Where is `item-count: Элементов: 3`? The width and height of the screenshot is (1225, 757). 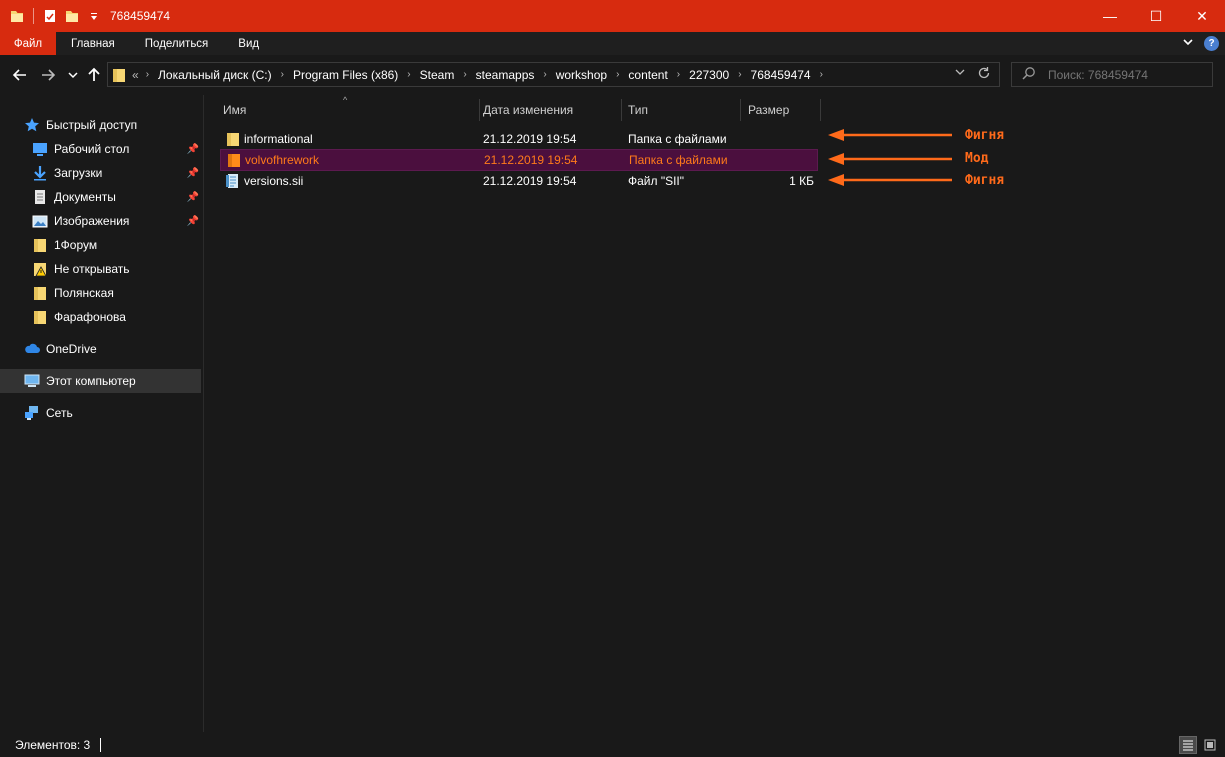
item-count: Элементов: 3 is located at coordinates (53, 744).